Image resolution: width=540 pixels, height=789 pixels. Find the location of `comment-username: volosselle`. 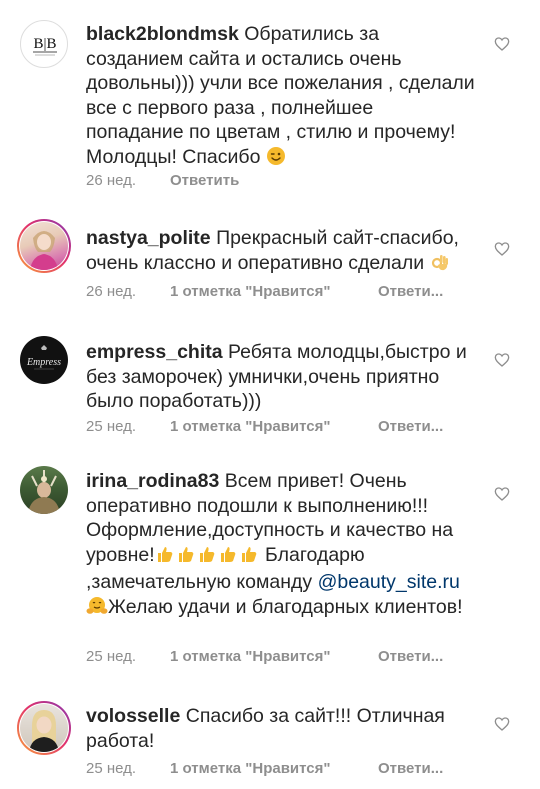

comment-username: volosselle is located at coordinates (133, 716).